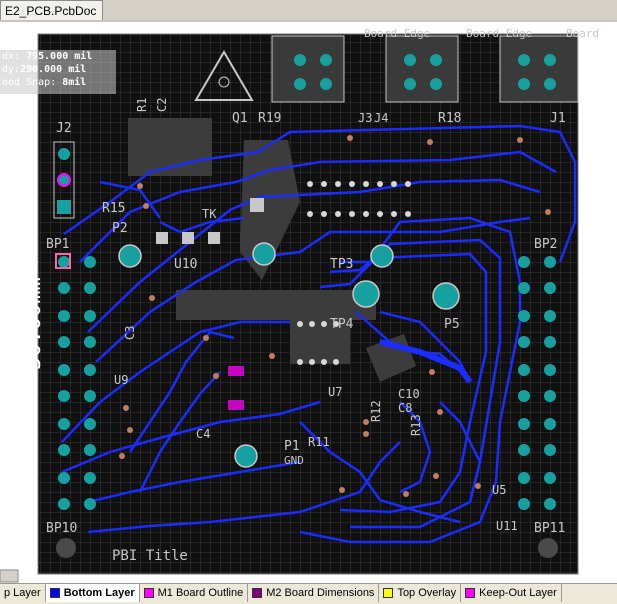 The image size is (617, 604). I want to click on label-pbi-title: PBI Title, so click(150, 556).